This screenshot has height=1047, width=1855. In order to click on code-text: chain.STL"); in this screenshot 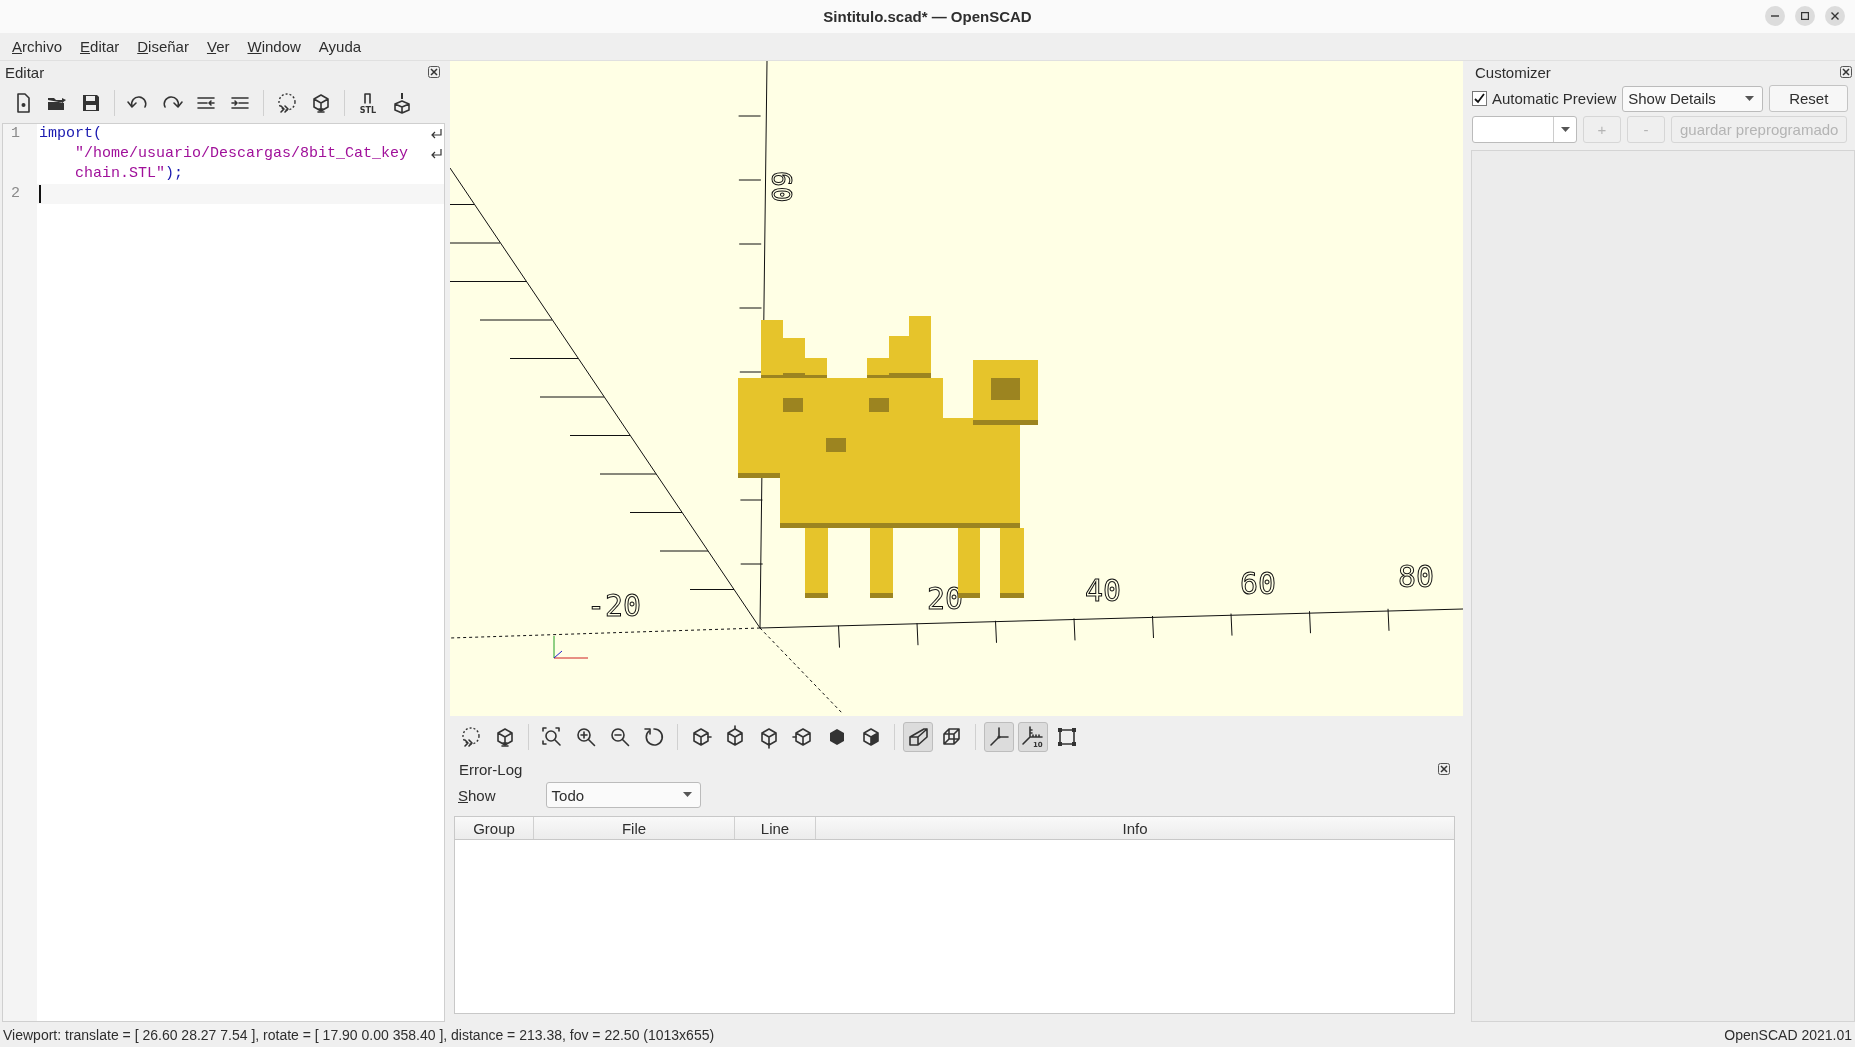, I will do `click(129, 174)`.